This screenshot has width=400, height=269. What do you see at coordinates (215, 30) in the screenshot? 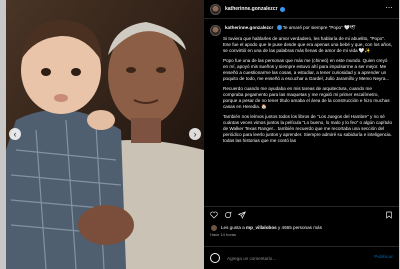
I see `caption-avatar` at bounding box center [215, 30].